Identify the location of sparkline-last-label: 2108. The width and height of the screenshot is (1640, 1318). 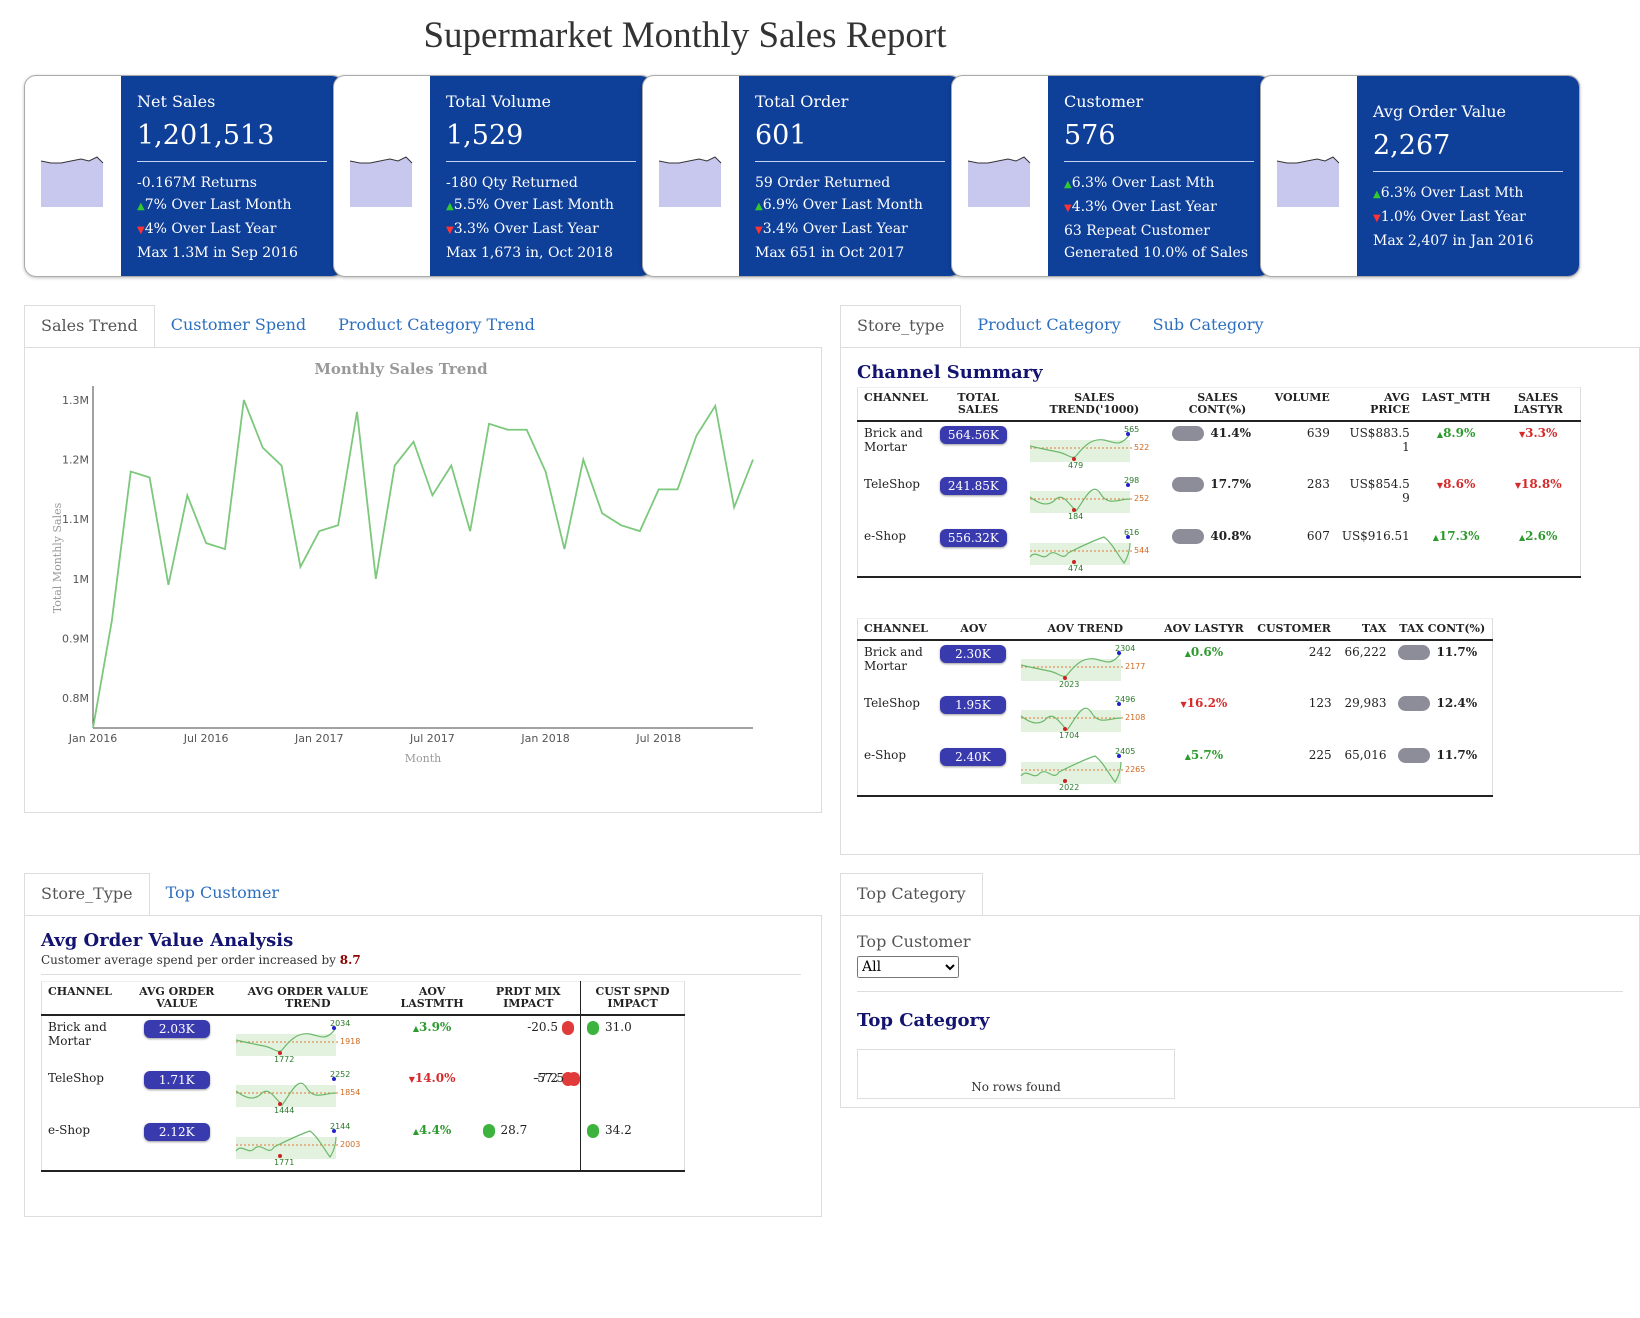
(1135, 717).